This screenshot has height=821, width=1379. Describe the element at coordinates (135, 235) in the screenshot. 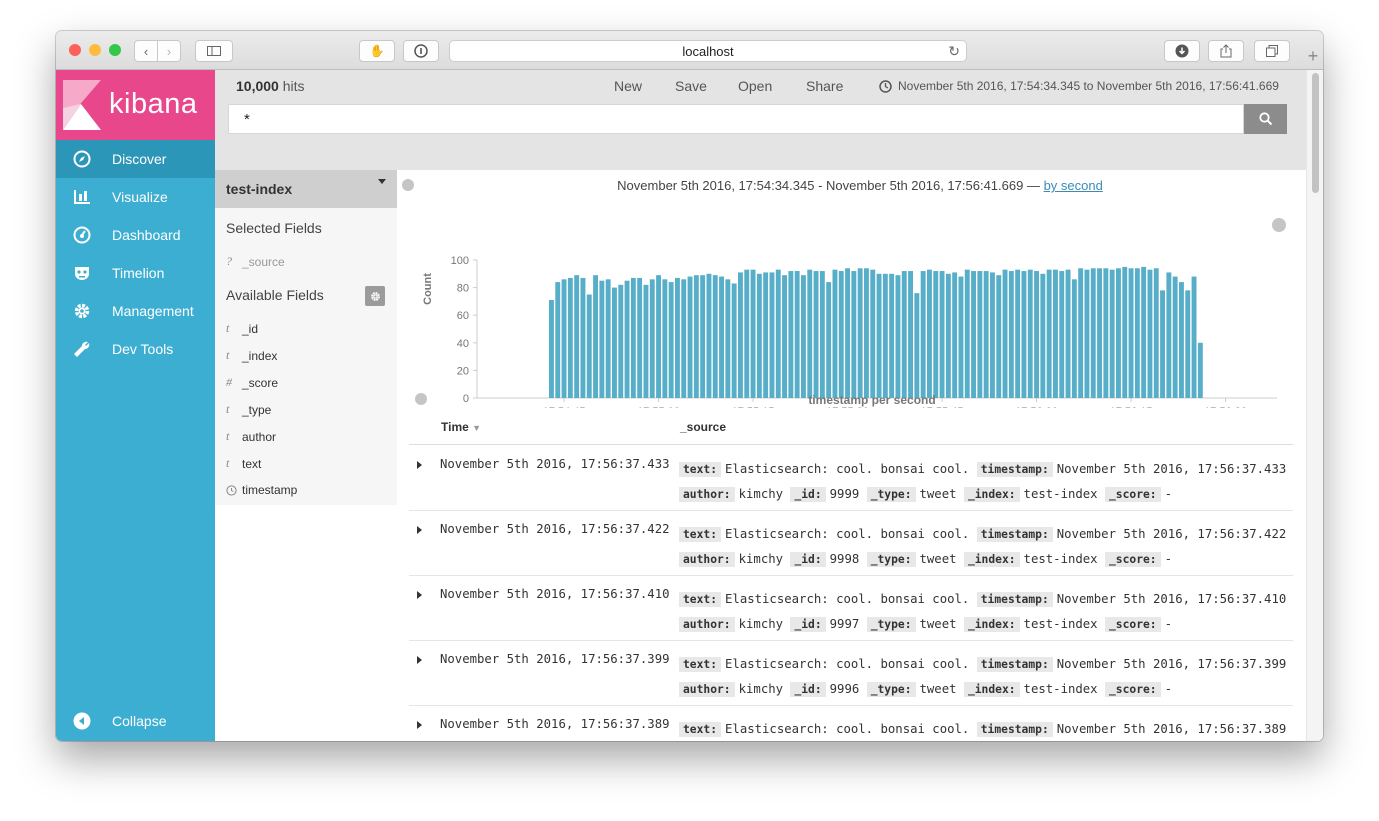

I see `nav-dashboard: Dashboard` at that location.